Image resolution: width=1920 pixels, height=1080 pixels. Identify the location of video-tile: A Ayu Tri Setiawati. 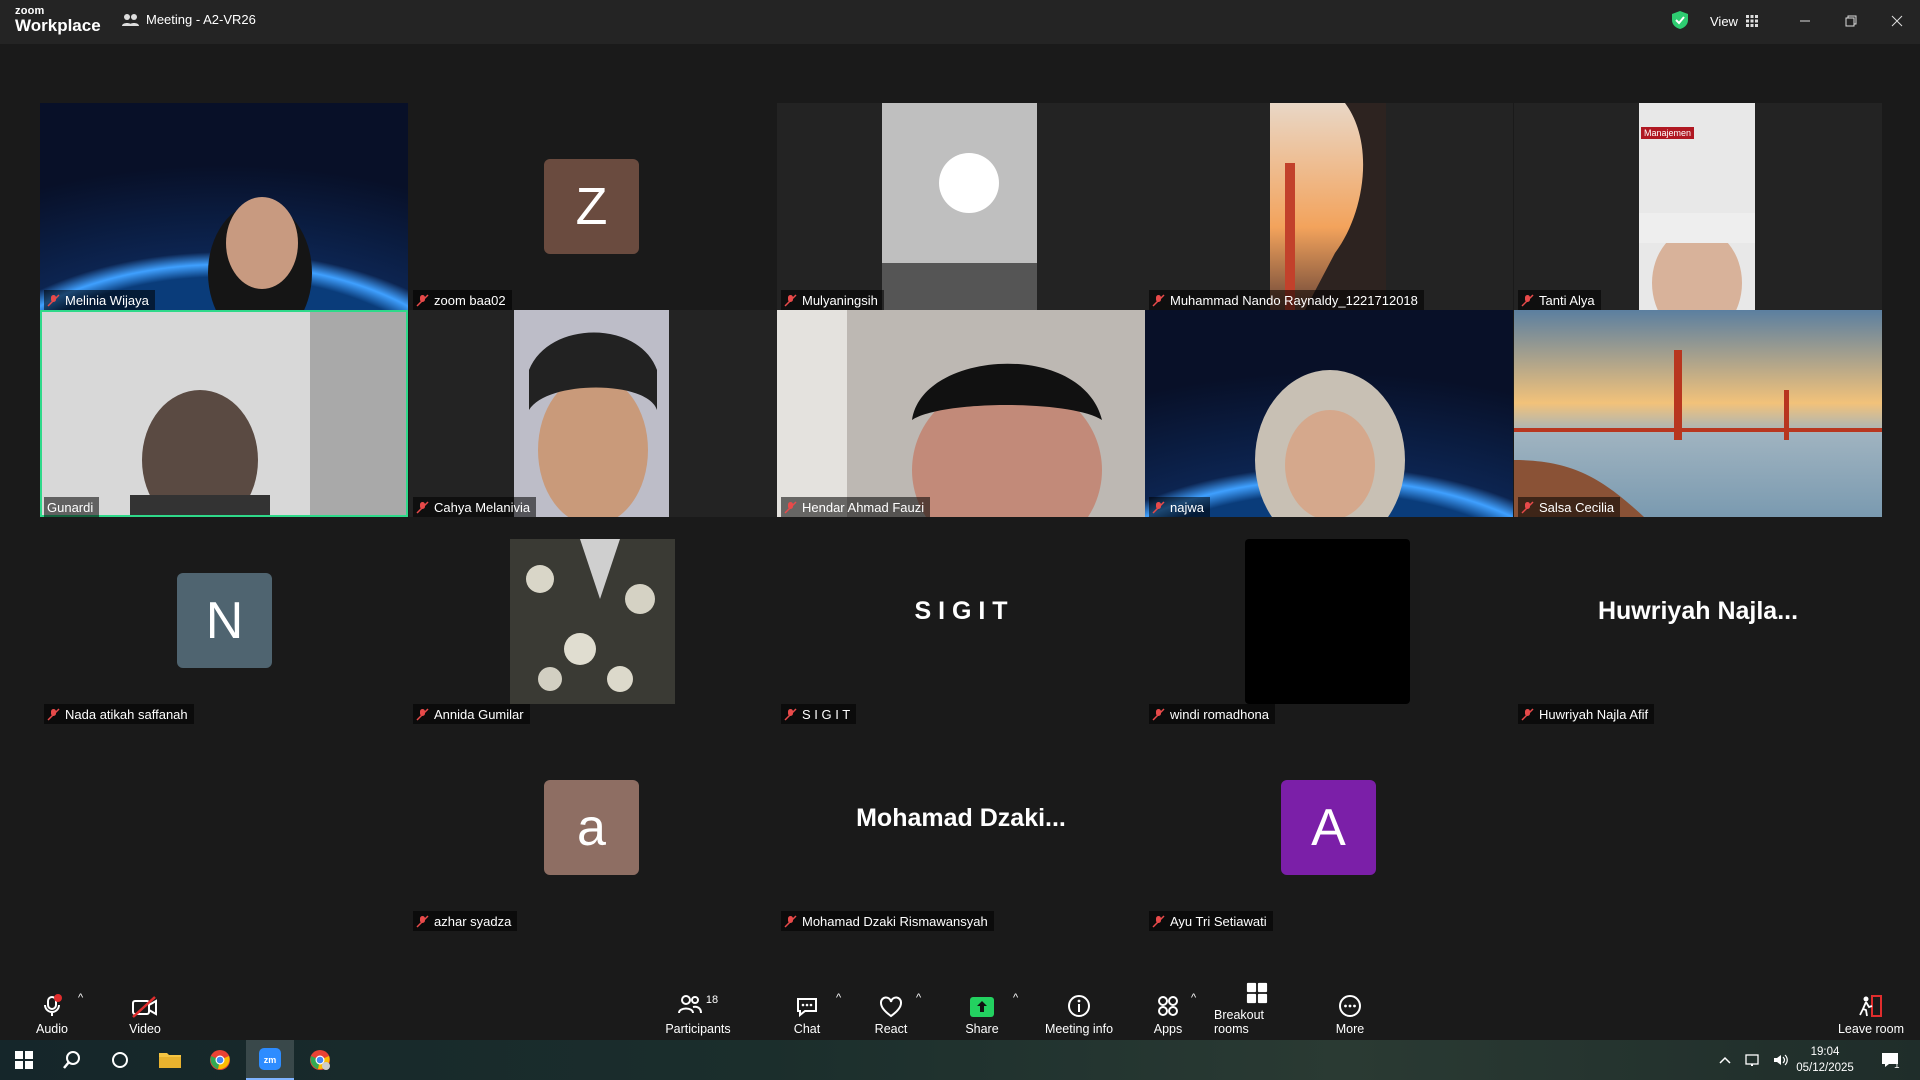
(1329, 827).